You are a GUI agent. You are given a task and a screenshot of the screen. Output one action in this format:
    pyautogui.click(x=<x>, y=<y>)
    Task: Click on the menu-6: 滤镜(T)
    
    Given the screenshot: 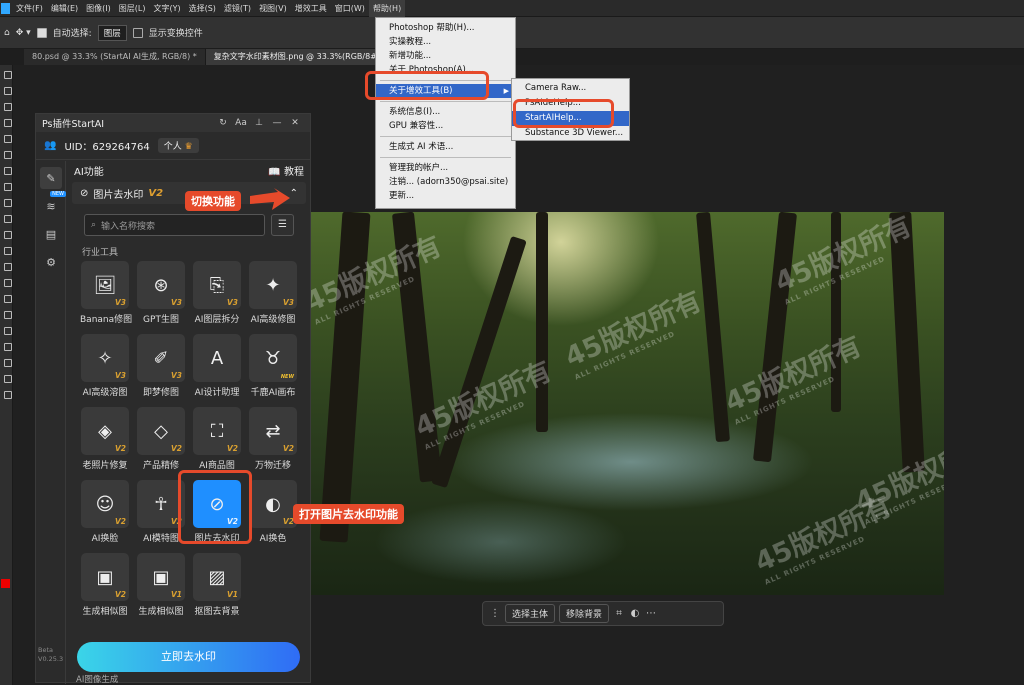 What is the action you would take?
    pyautogui.click(x=237, y=8)
    